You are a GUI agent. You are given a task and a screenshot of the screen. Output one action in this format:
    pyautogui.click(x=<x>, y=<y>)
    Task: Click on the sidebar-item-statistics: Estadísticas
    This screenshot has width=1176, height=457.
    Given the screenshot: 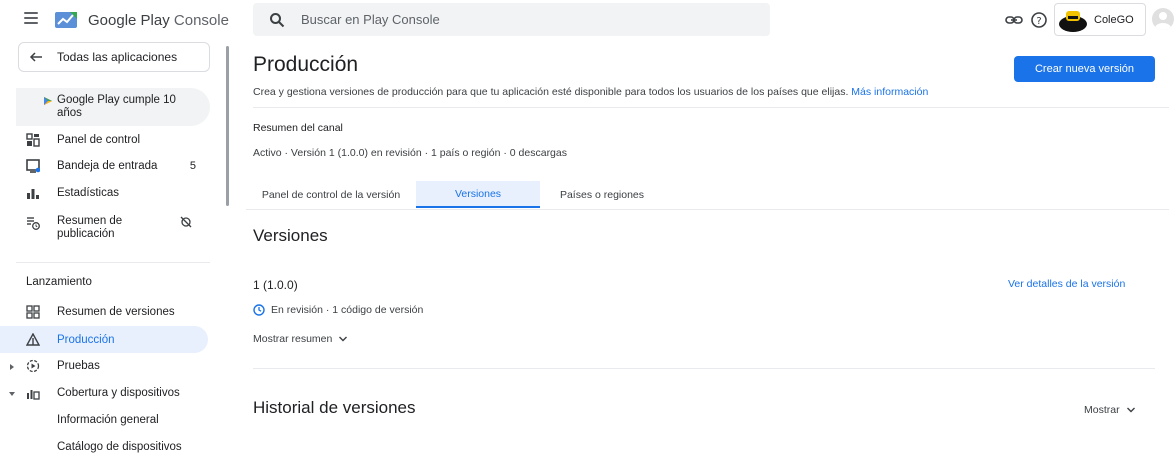 What is the action you would take?
    pyautogui.click(x=105, y=193)
    